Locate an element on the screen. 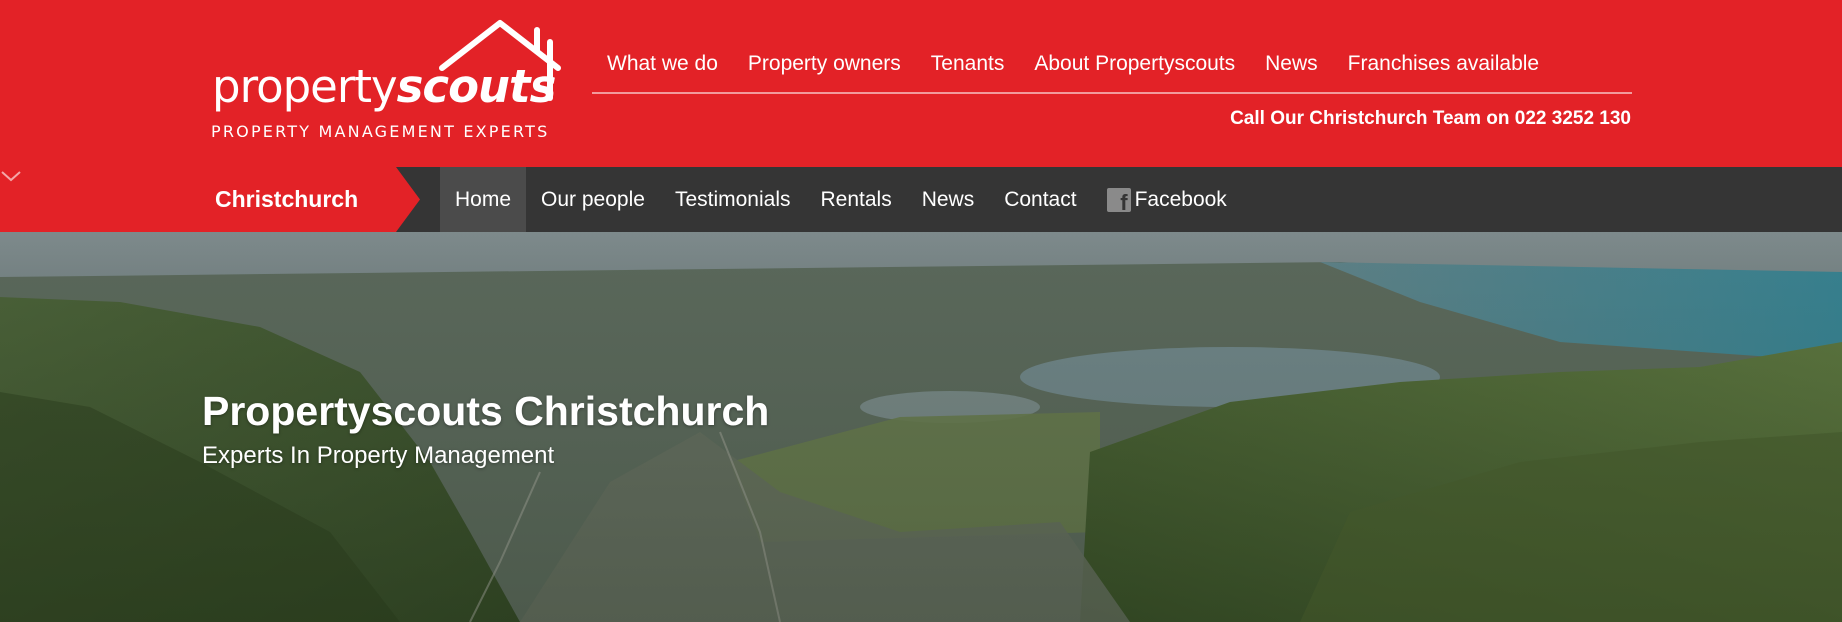 This screenshot has height=622, width=1842. main-nav-what-we-do: What we do is located at coordinates (662, 66).